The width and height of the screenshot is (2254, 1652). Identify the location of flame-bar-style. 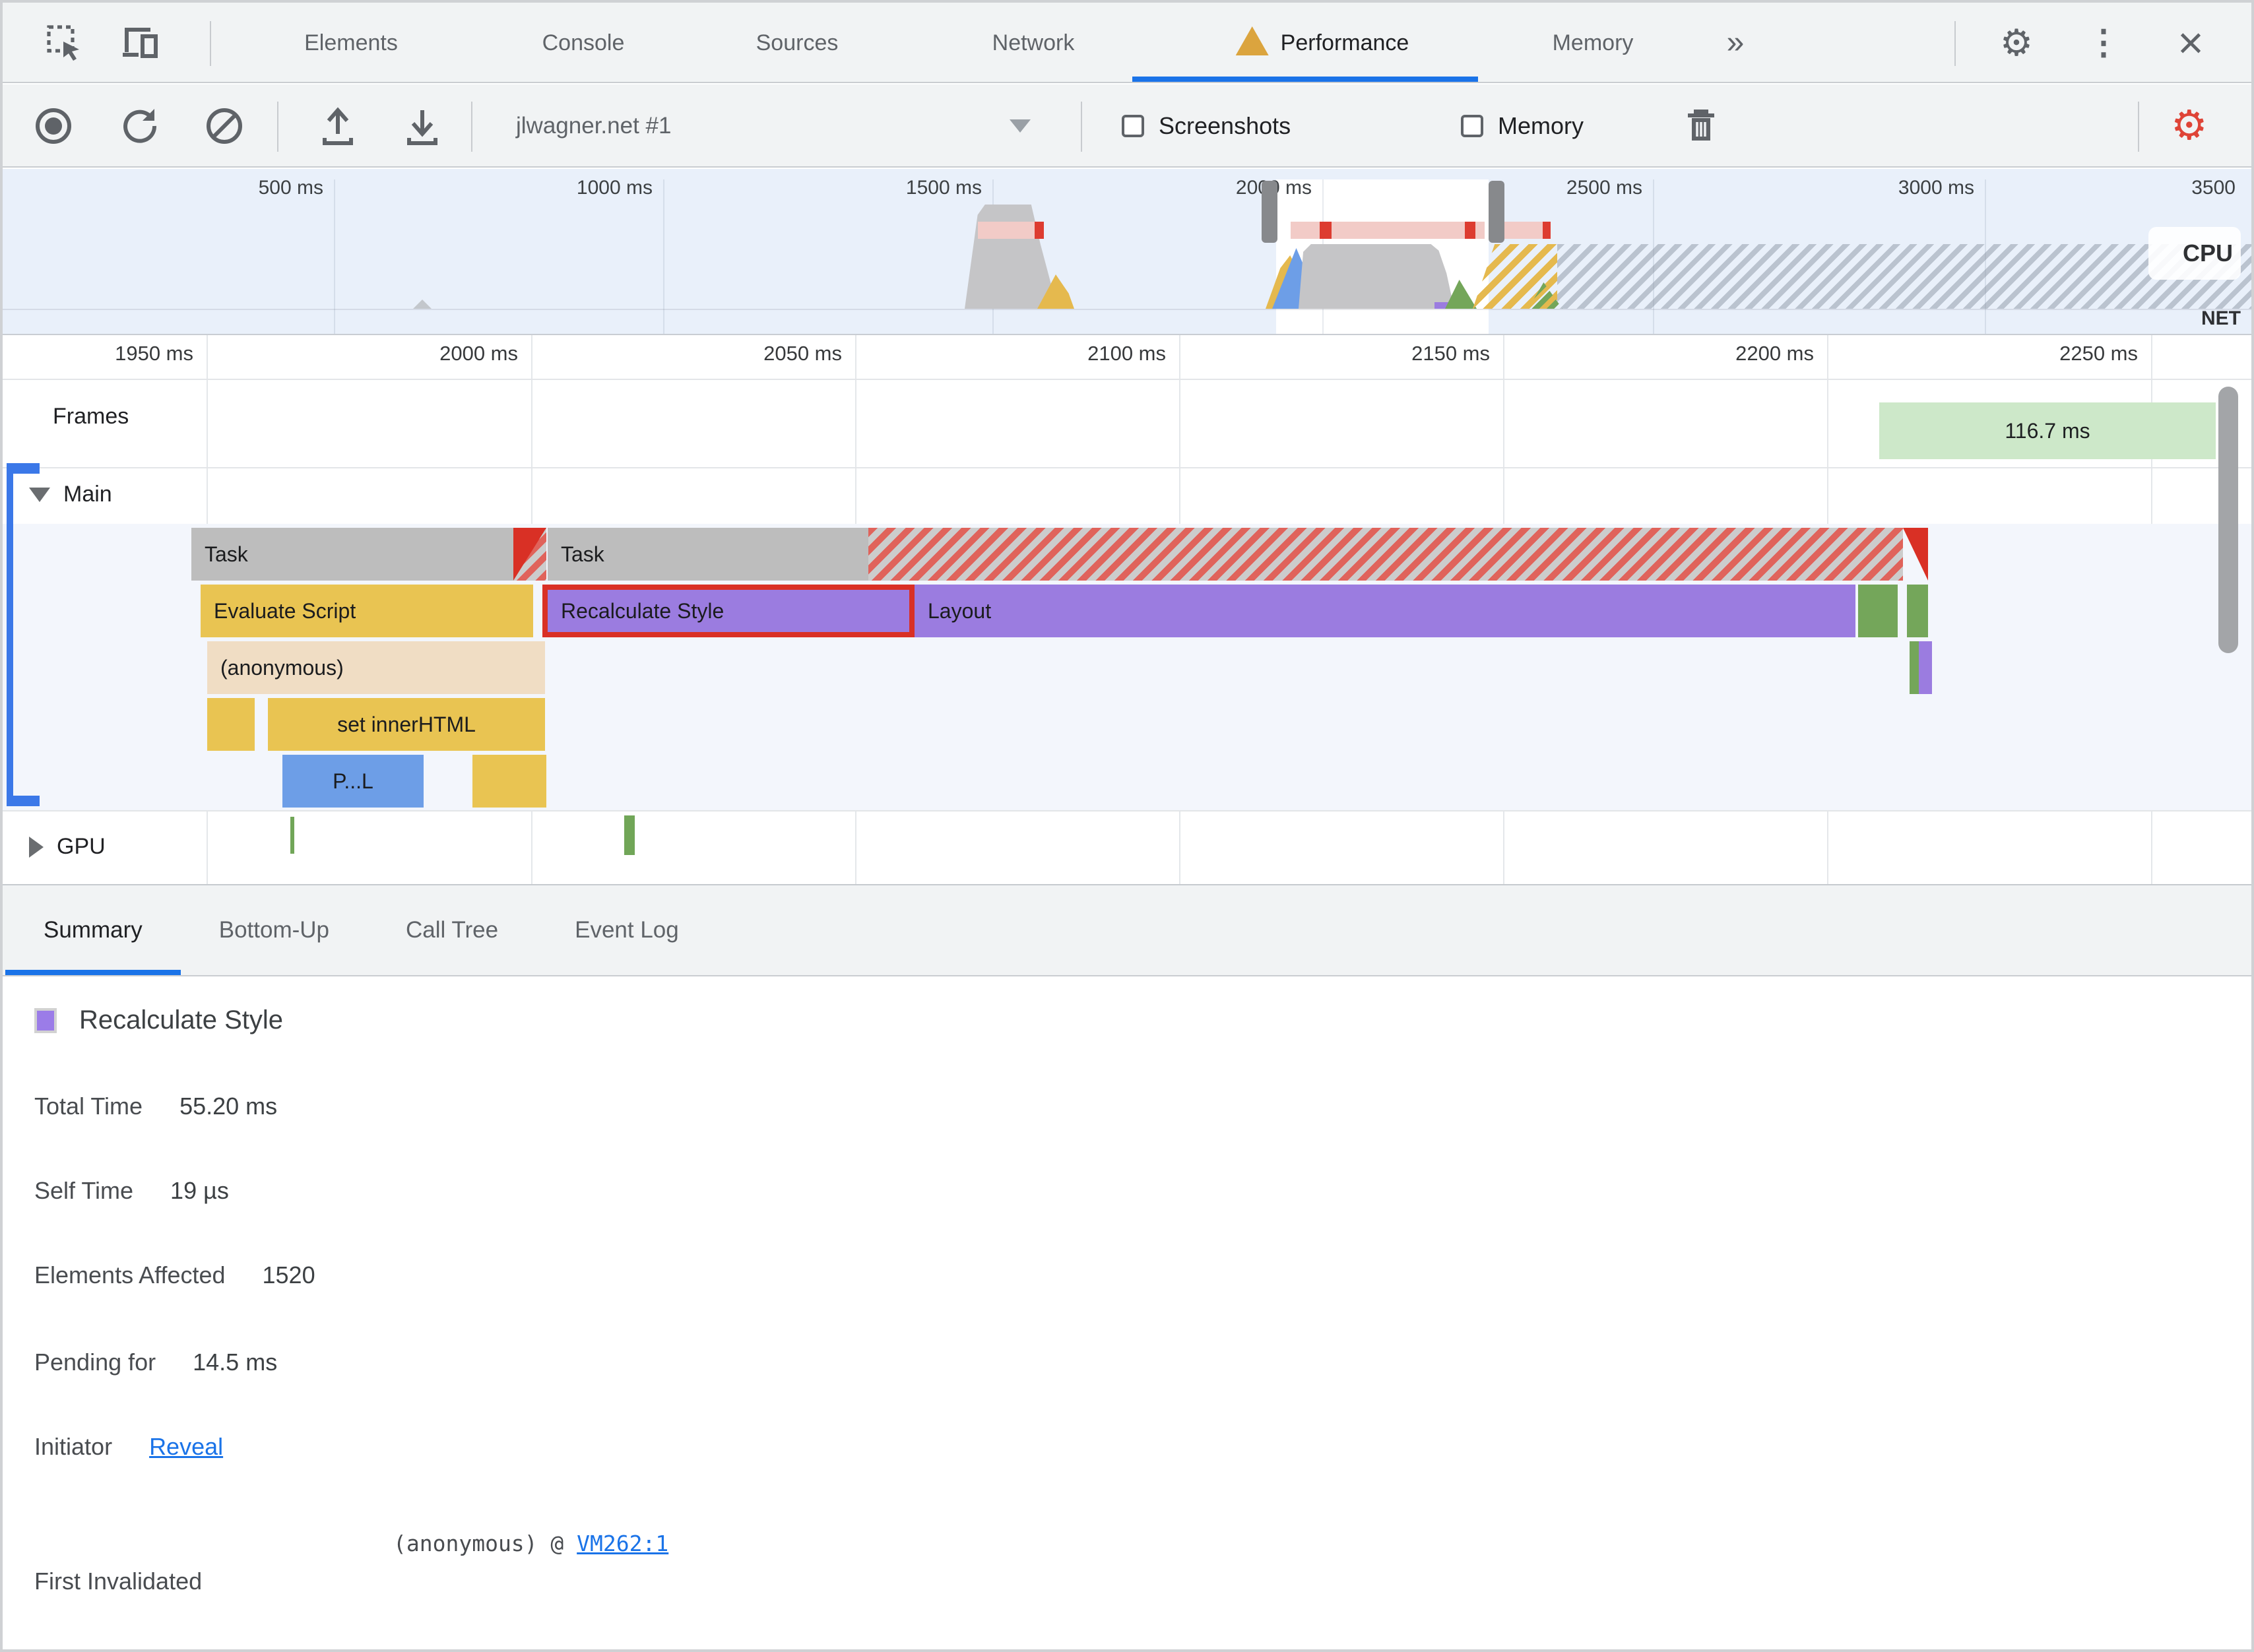
(1925, 667).